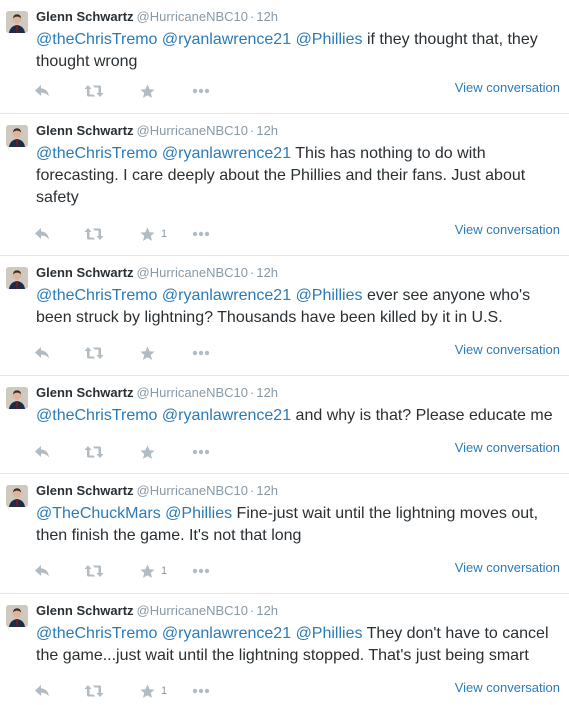 Image resolution: width=569 pixels, height=705 pixels. I want to click on mention-link: @TheChuckMars, so click(98, 513).